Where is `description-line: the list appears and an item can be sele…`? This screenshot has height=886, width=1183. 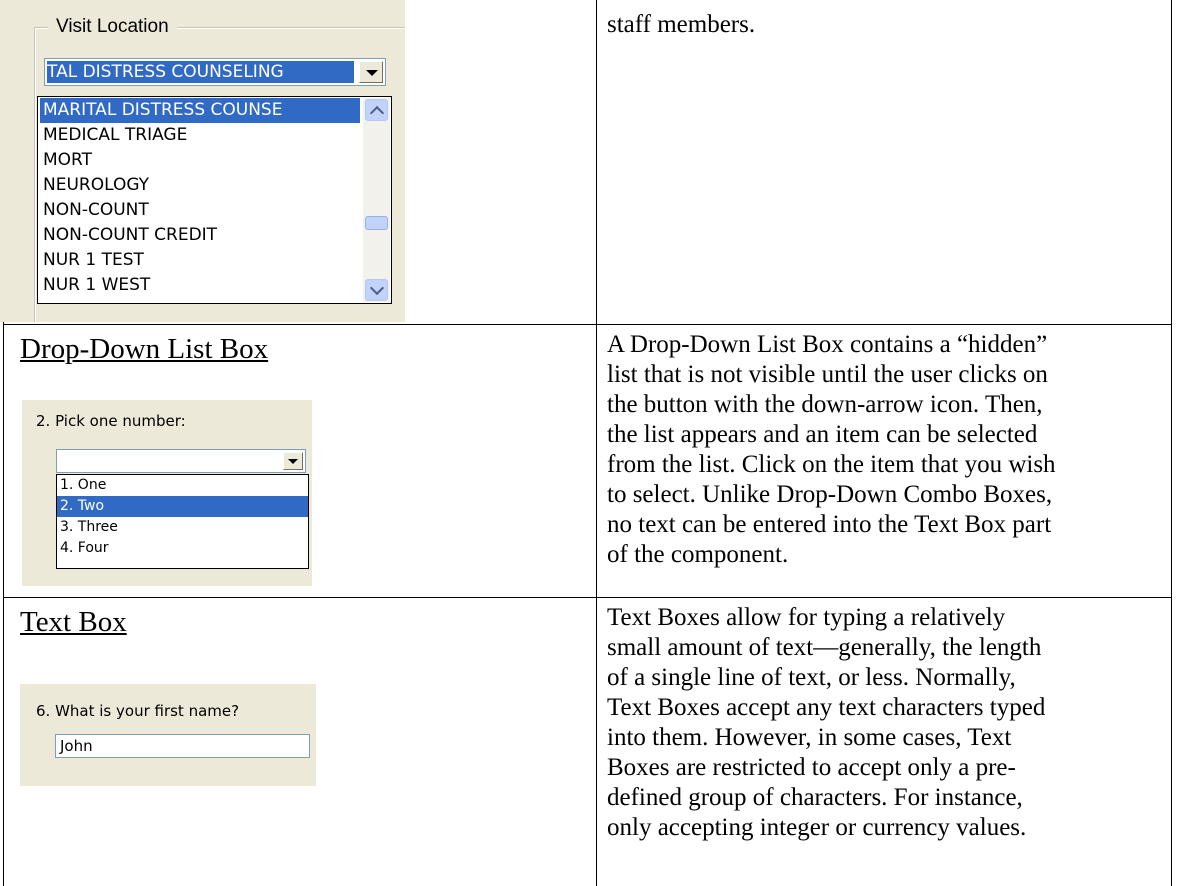 description-line: the list appears and an item can be sele… is located at coordinates (822, 434).